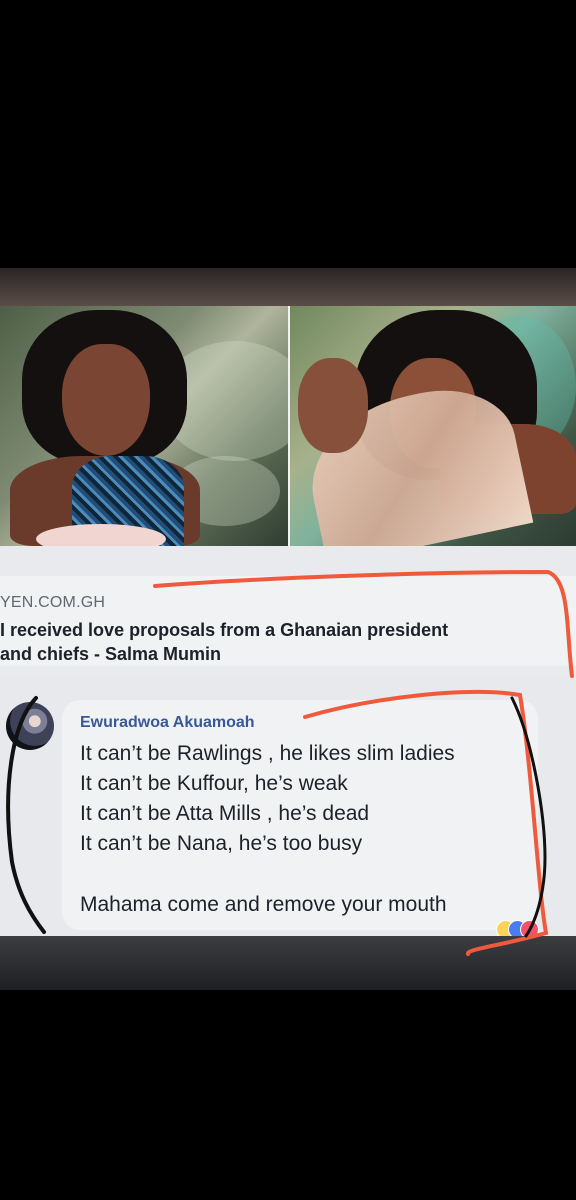 The width and height of the screenshot is (576, 1200). Describe the element at coordinates (426, 823) in the screenshot. I see `comment-highlight-box` at that location.